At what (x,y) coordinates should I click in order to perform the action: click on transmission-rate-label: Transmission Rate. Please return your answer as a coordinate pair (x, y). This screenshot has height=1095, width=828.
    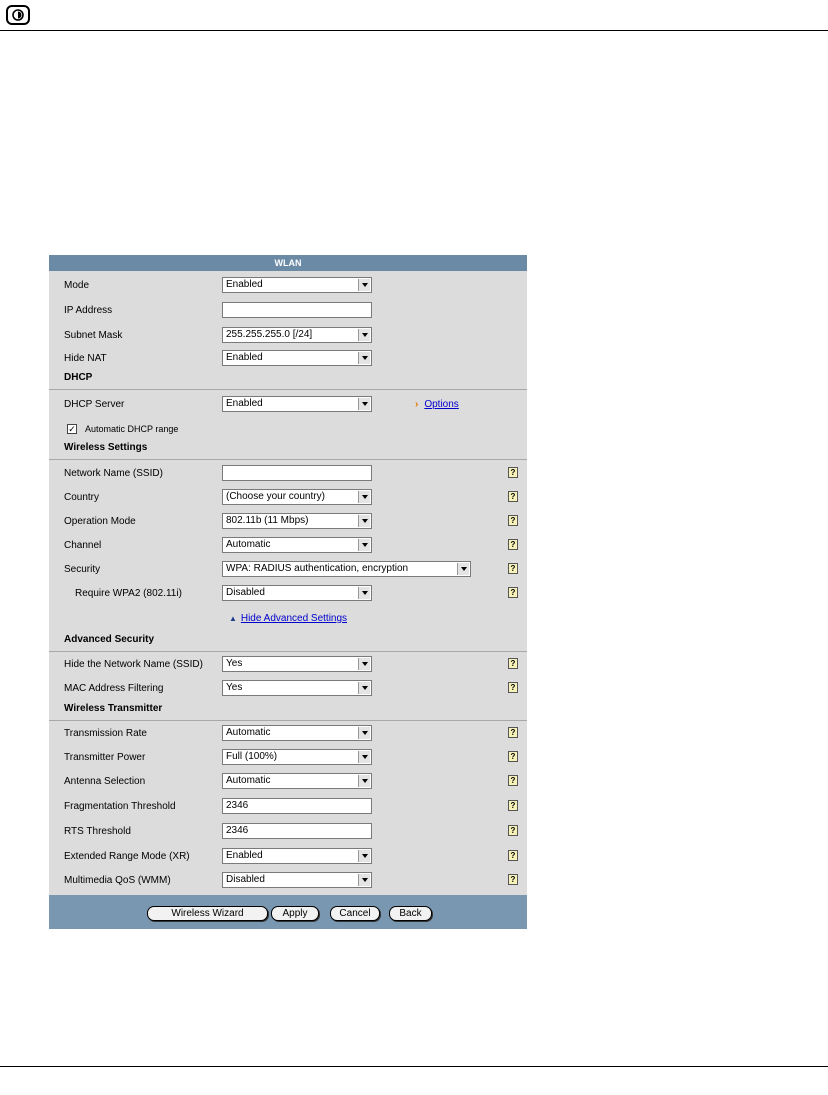
    Looking at the image, I should click on (105, 733).